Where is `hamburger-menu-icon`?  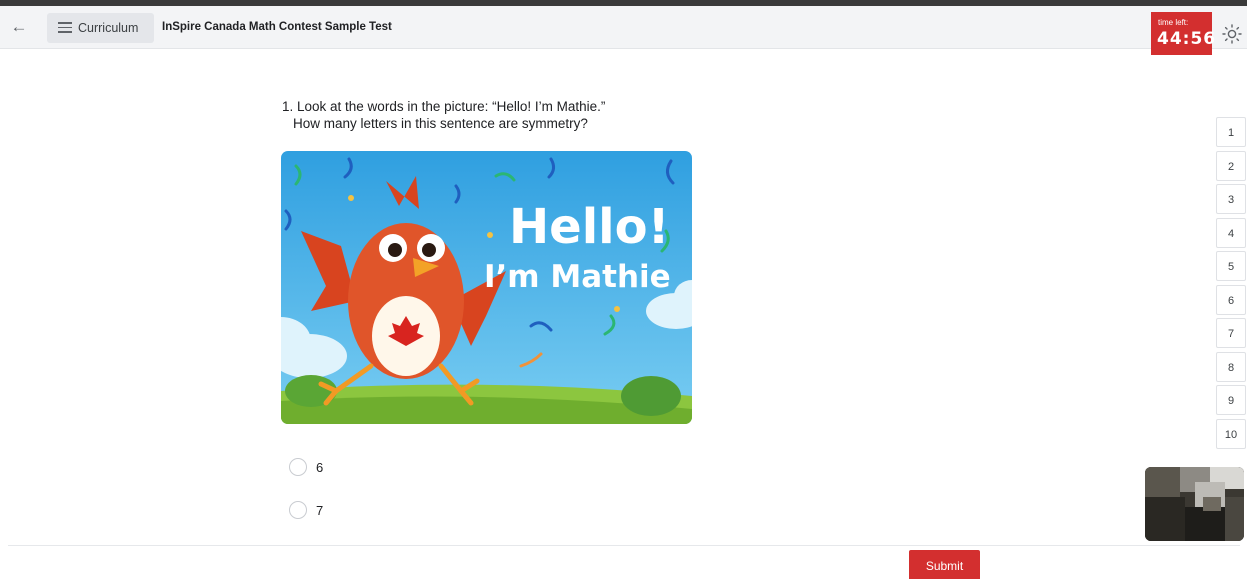 hamburger-menu-icon is located at coordinates (65, 27).